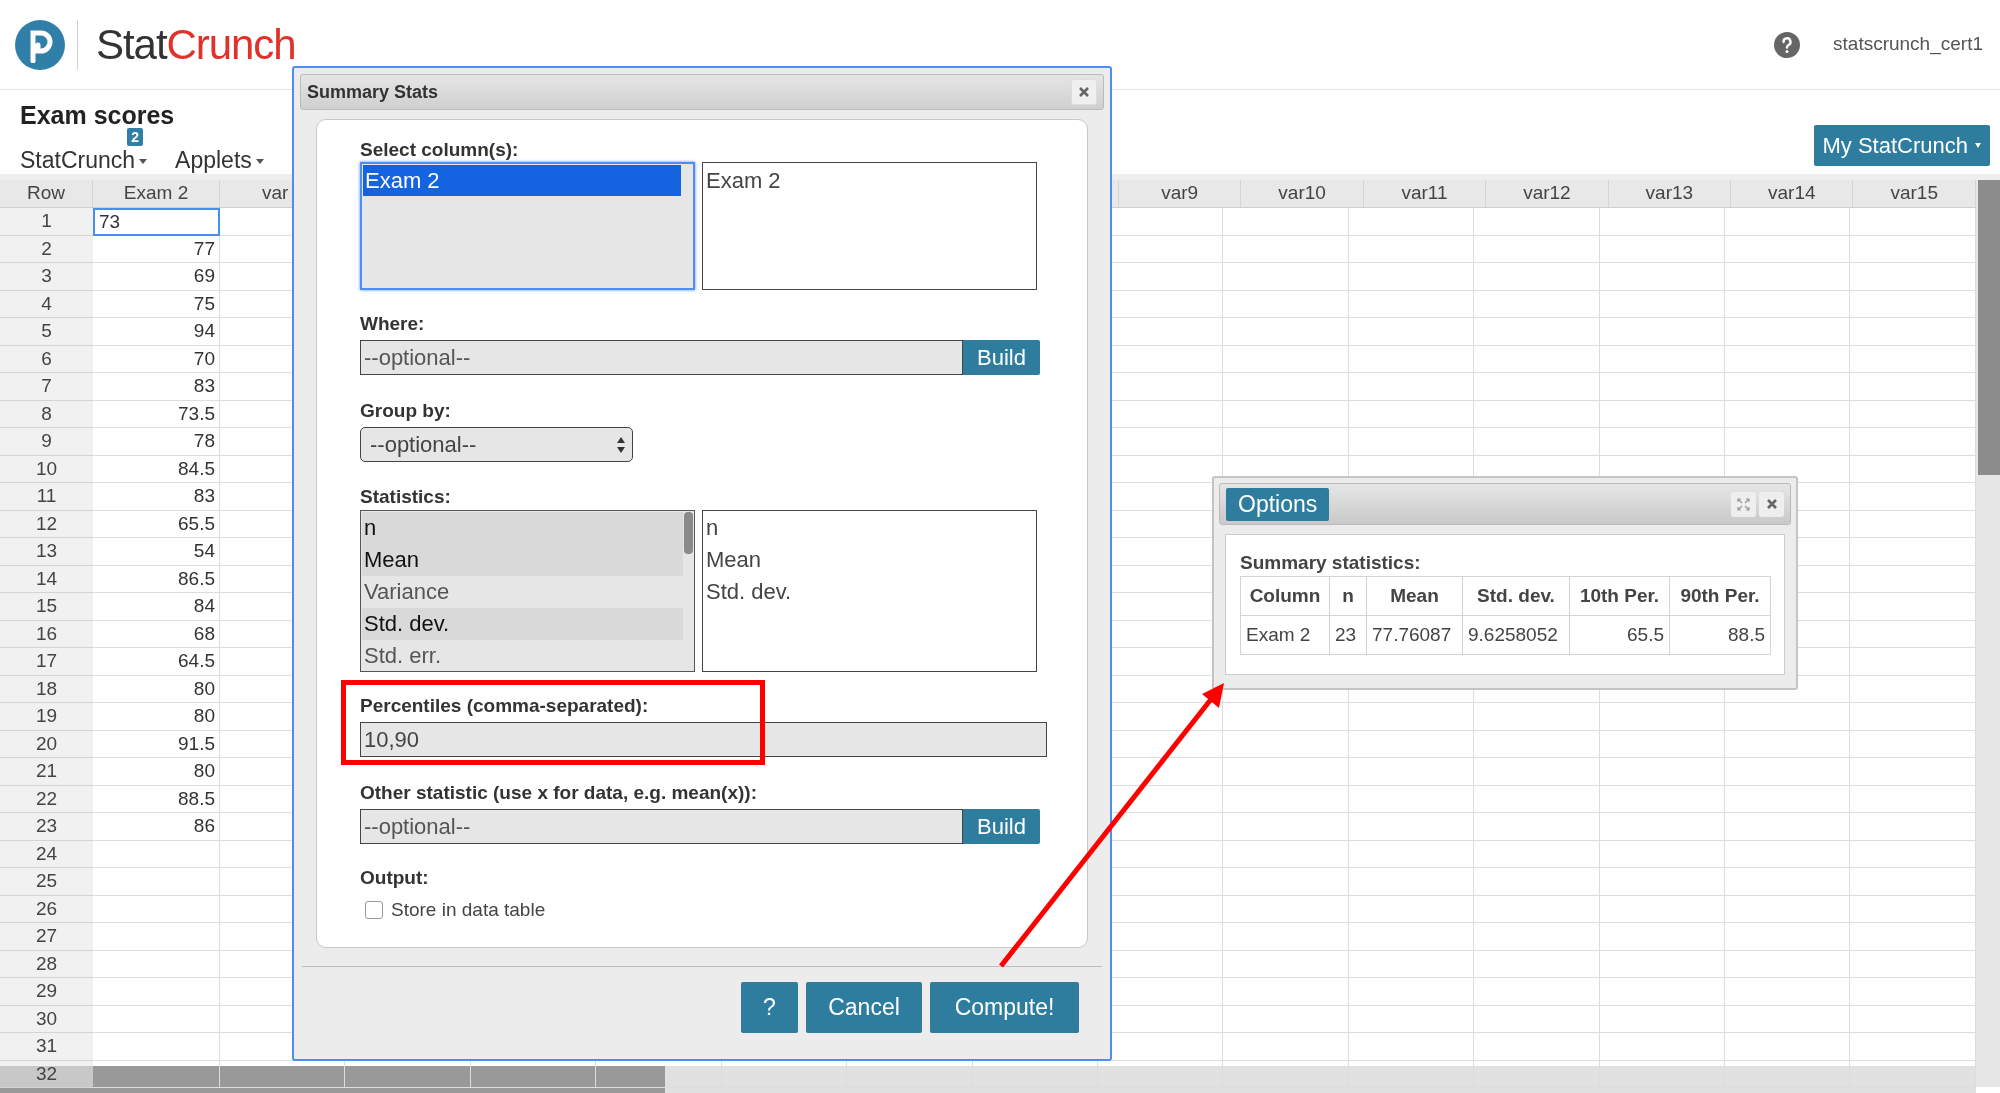 The height and width of the screenshot is (1093, 2000). I want to click on data-cell: 86.5, so click(156, 579).